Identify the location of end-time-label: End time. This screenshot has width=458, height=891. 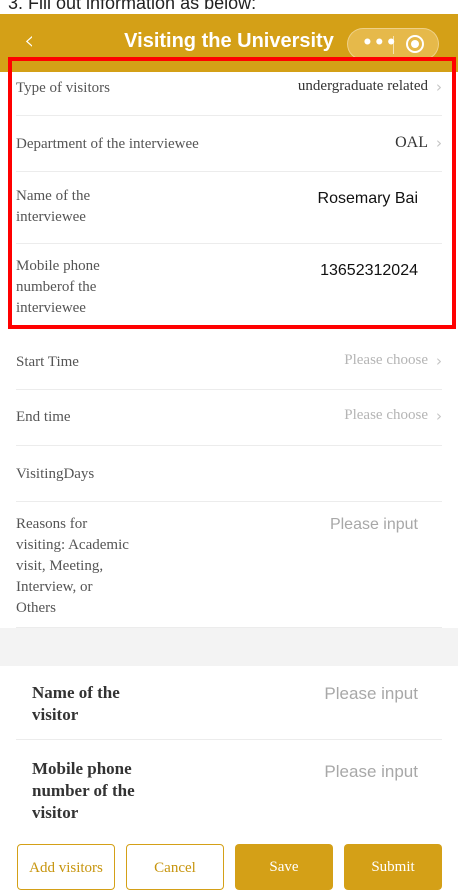
(43, 417).